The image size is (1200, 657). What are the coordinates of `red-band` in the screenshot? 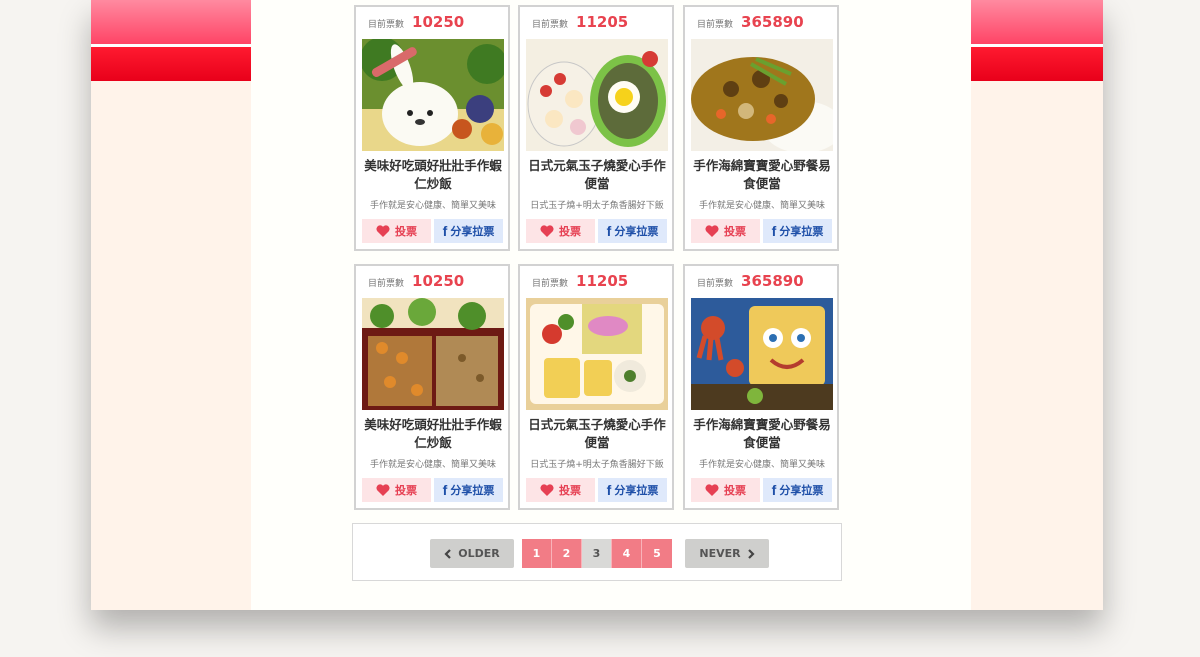 It's located at (171, 64).